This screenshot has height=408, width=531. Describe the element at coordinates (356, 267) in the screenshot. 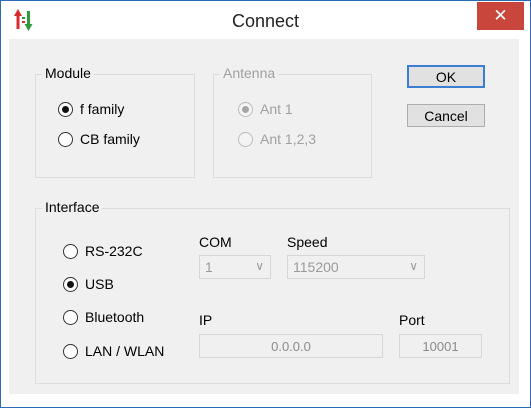

I see `speed-dropdown: 115200 ∨` at that location.